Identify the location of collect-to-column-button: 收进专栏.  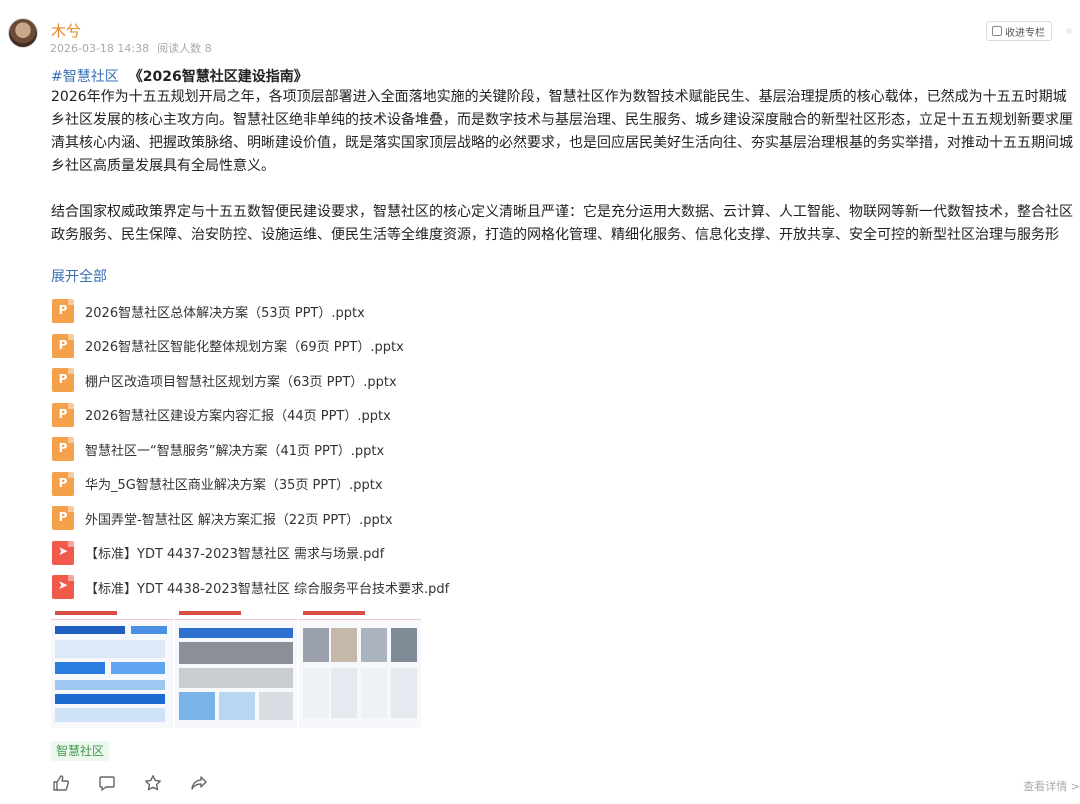
(1019, 31).